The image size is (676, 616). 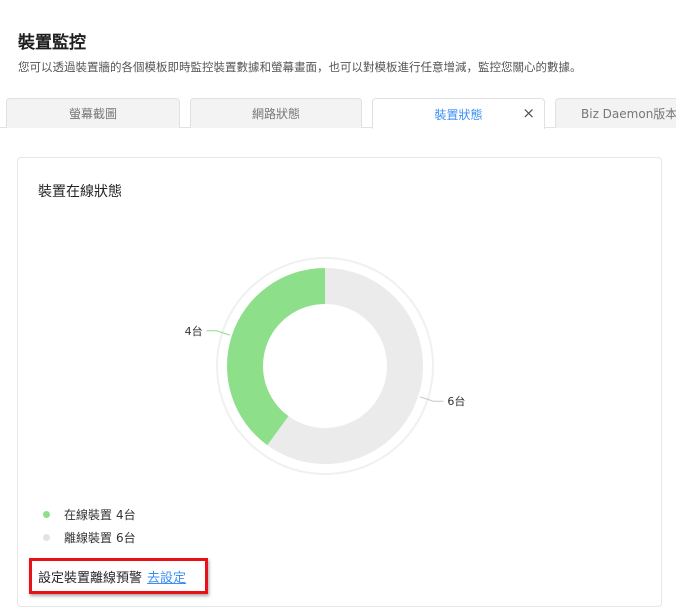 I want to click on legend-label: 在線裝置, so click(x=88, y=514).